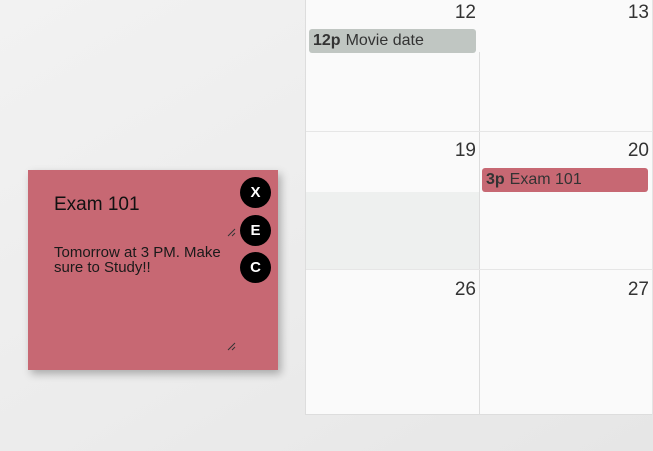  I want to click on day-number: 27, so click(619, 290).